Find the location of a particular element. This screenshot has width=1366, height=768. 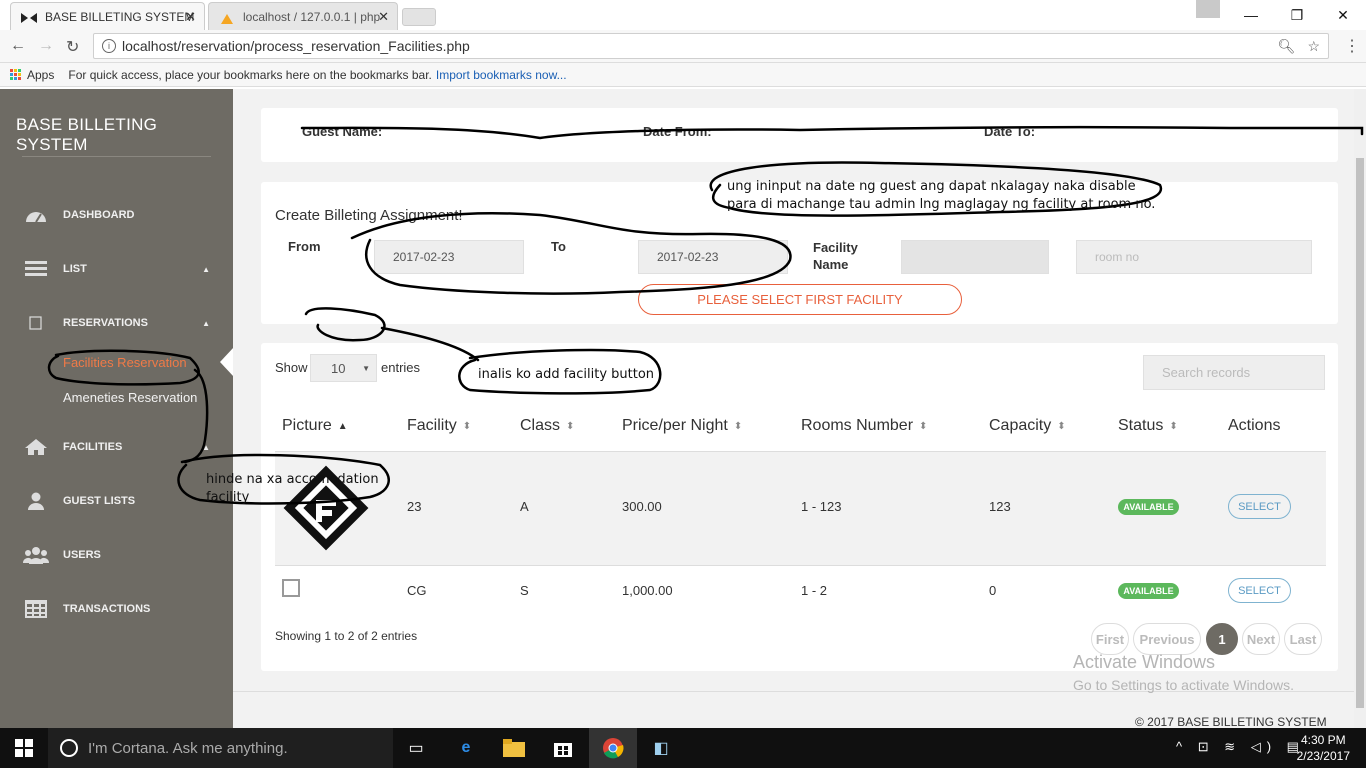

cortana-placeholder: I'm Cortana. Ask me anything. is located at coordinates (188, 748).